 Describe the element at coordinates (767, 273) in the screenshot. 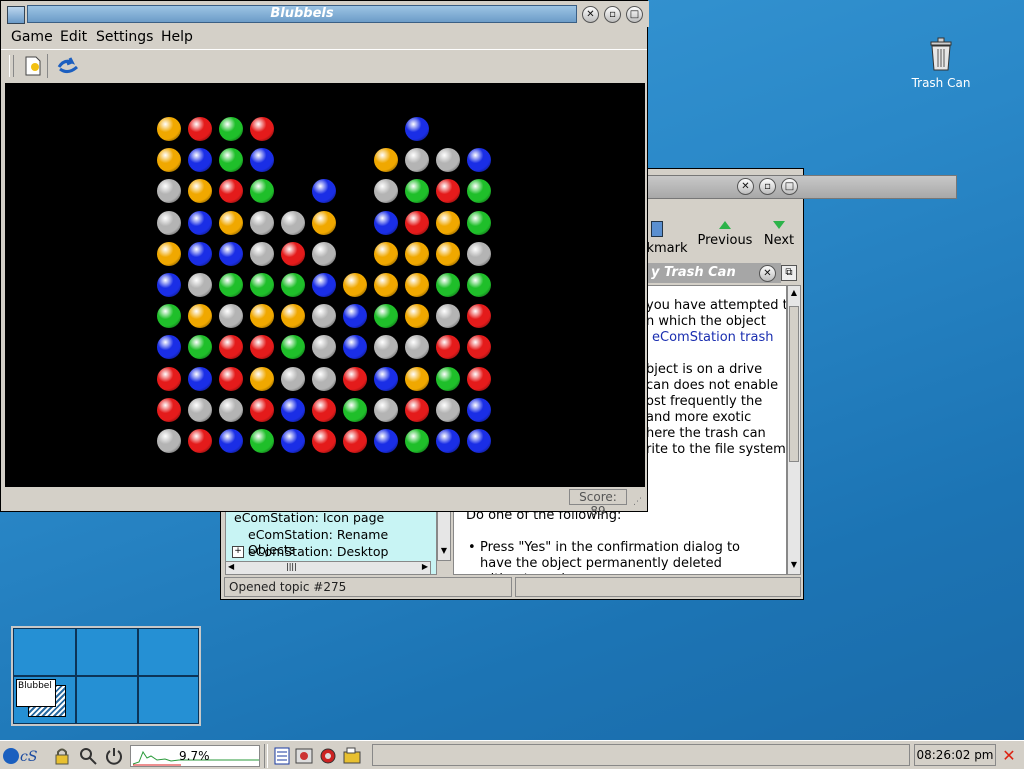

I see `pane-close-button: ✕` at that location.